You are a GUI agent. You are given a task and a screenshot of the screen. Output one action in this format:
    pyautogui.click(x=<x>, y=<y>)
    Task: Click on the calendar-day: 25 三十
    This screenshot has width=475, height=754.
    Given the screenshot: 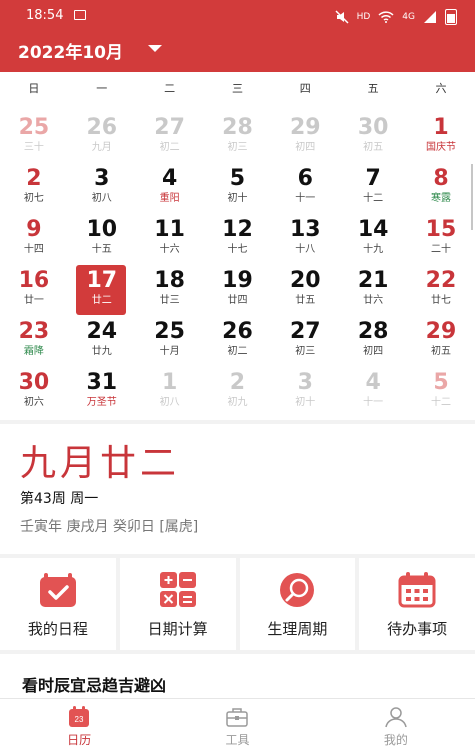 What is the action you would take?
    pyautogui.click(x=34, y=137)
    